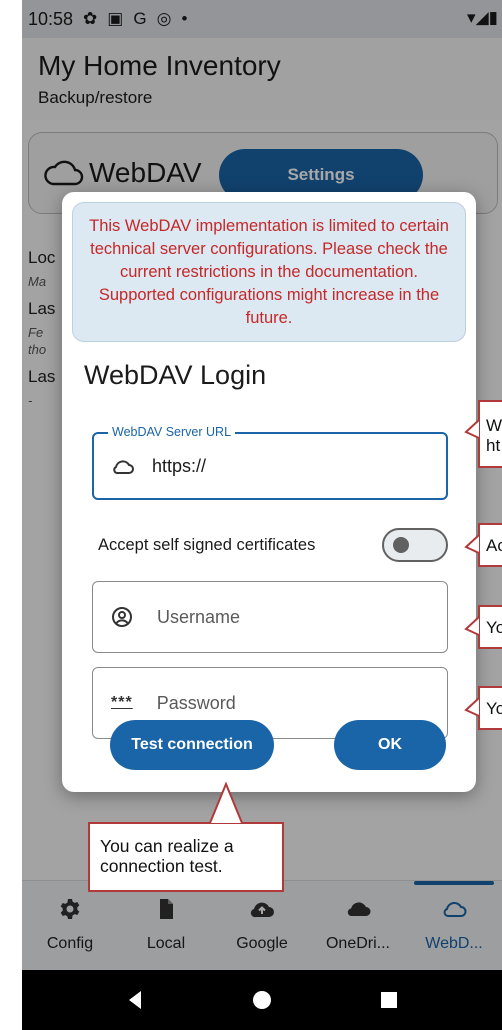 The width and height of the screenshot is (502, 1030). Describe the element at coordinates (172, 432) in the screenshot. I see `server-url-label: WebDAV Server URL` at that location.